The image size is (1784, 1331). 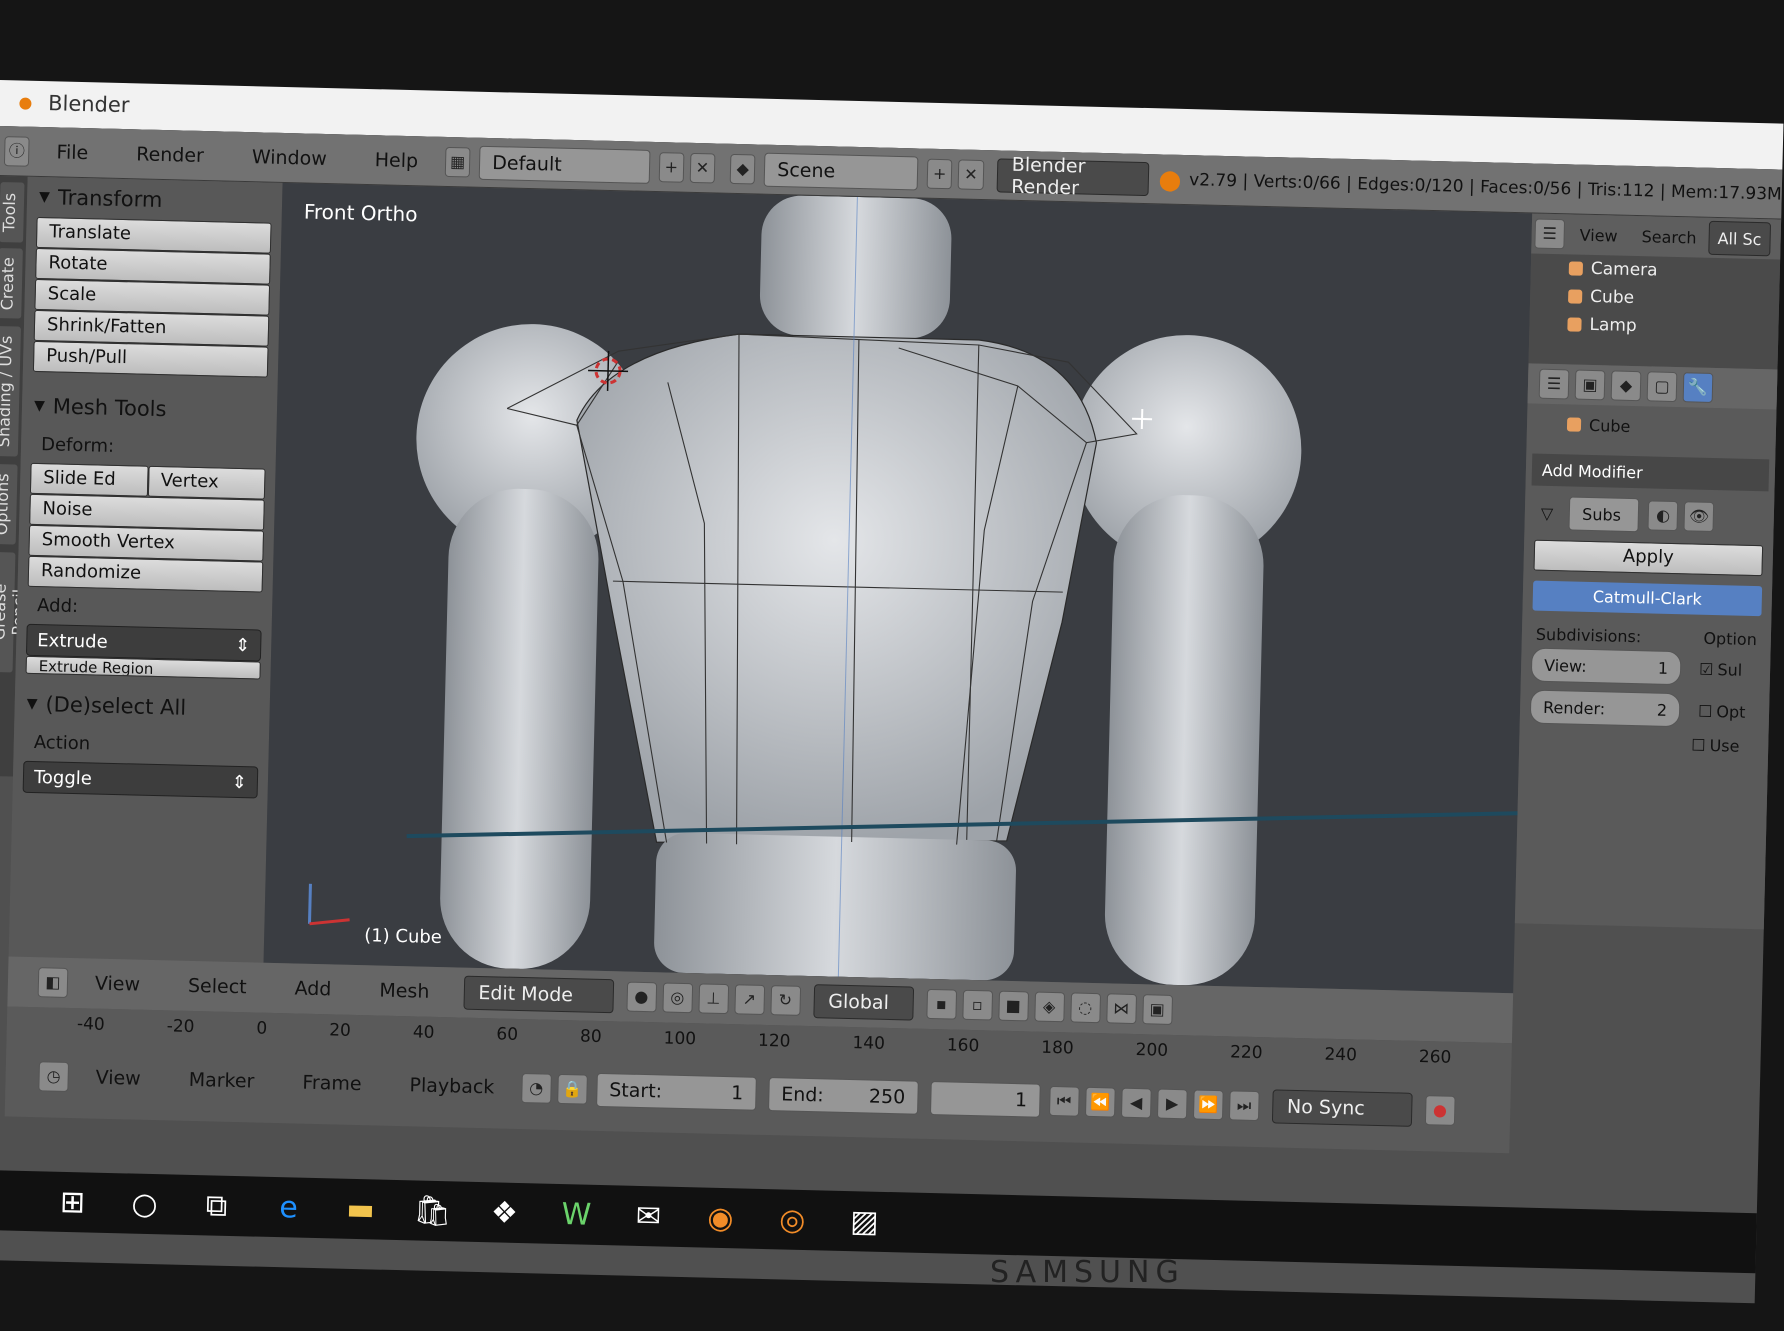 I want to click on app-w-icon: W, so click(x=576, y=1214).